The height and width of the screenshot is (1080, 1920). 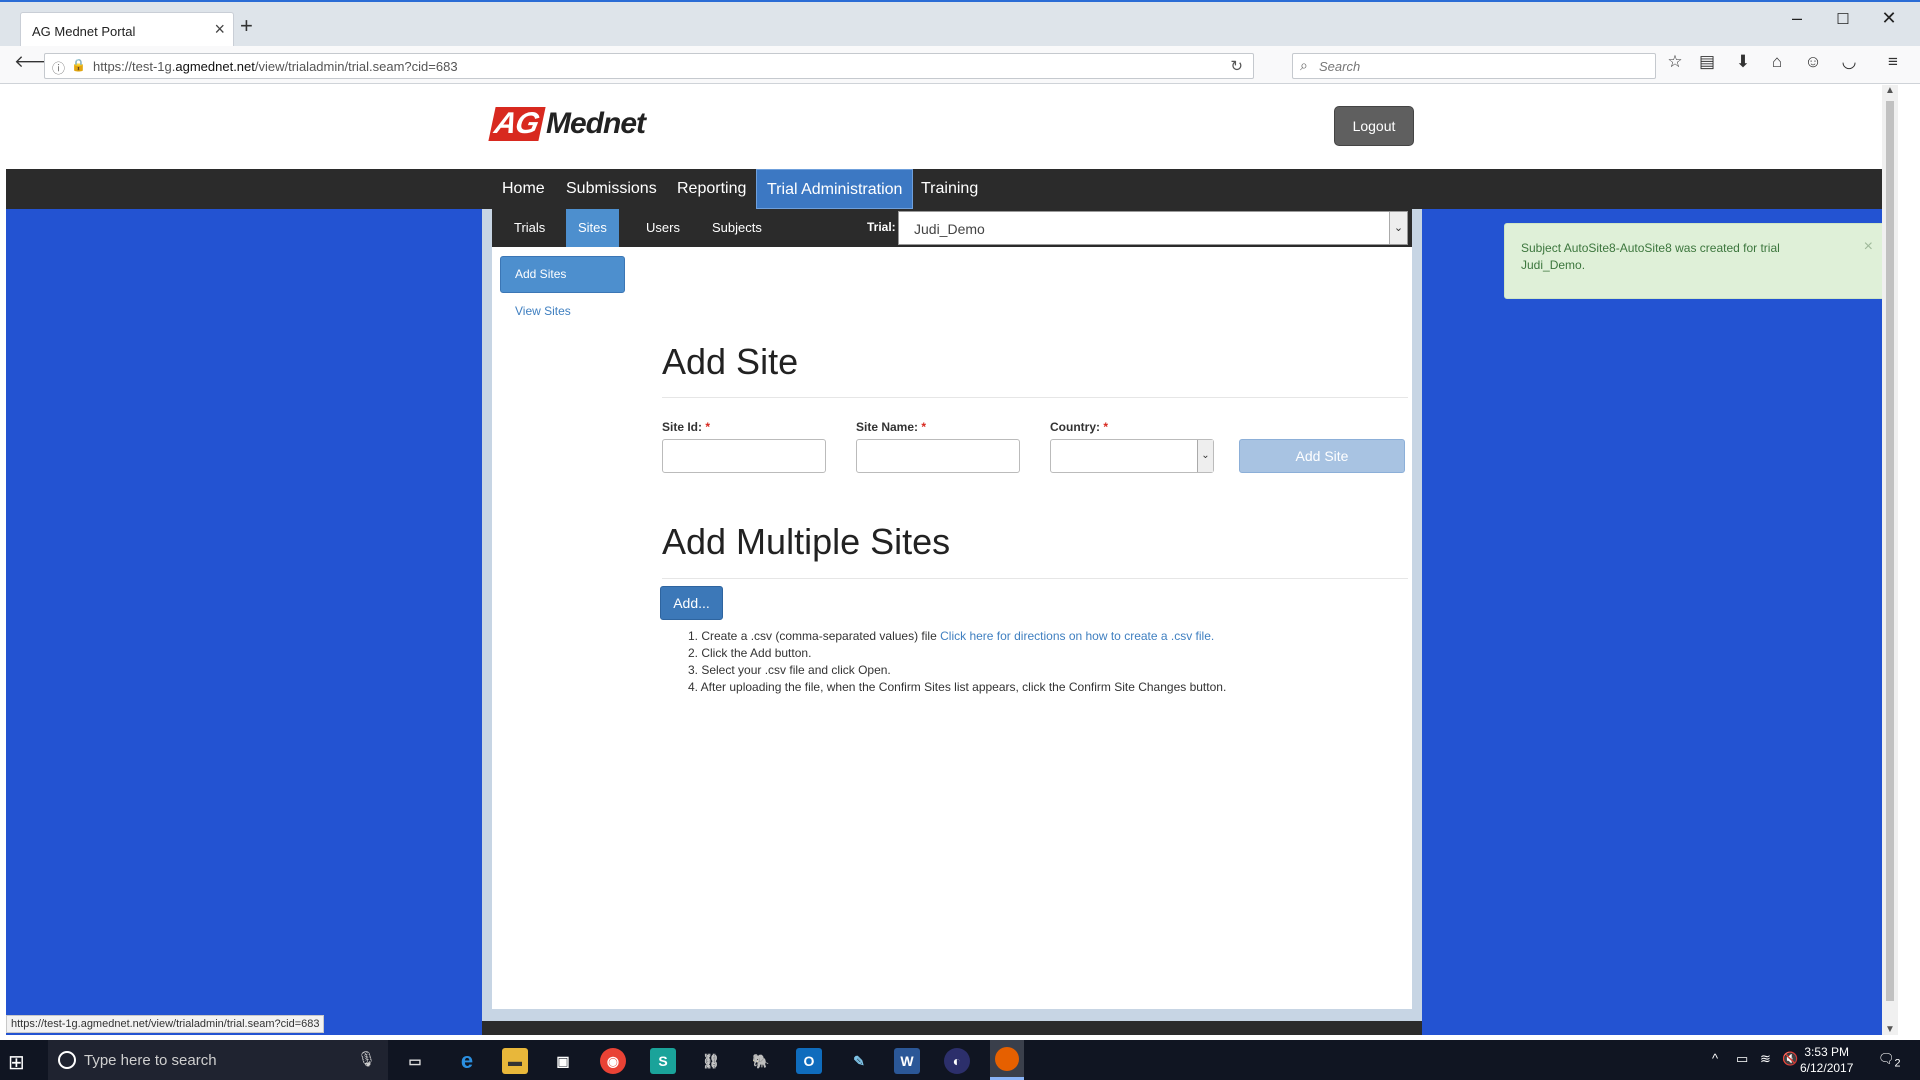 I want to click on notification-count: 2, so click(x=1897, y=1063).